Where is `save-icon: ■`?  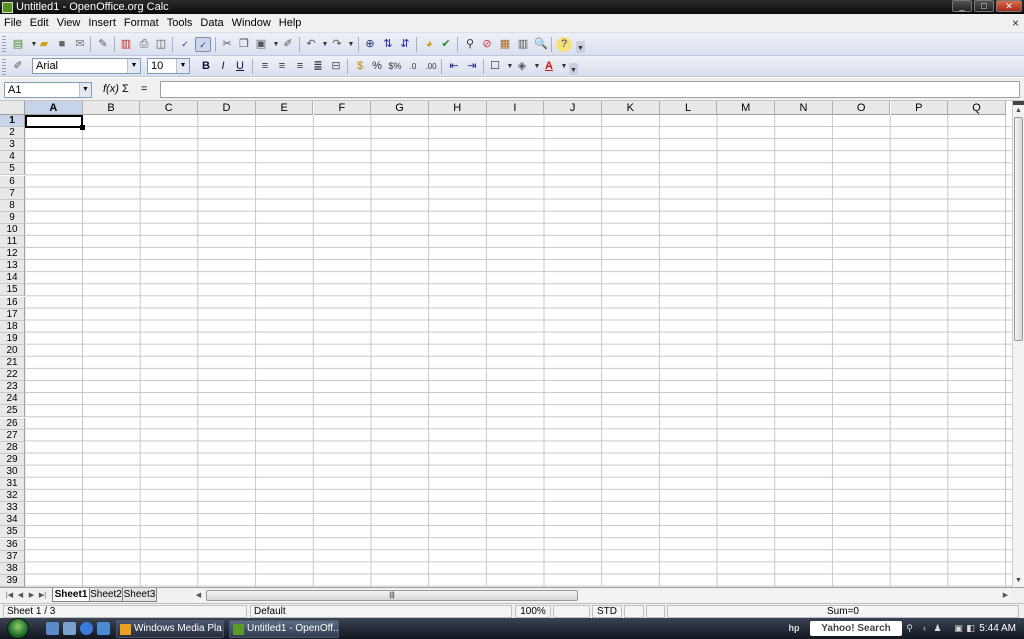
save-icon: ■ is located at coordinates (62, 44).